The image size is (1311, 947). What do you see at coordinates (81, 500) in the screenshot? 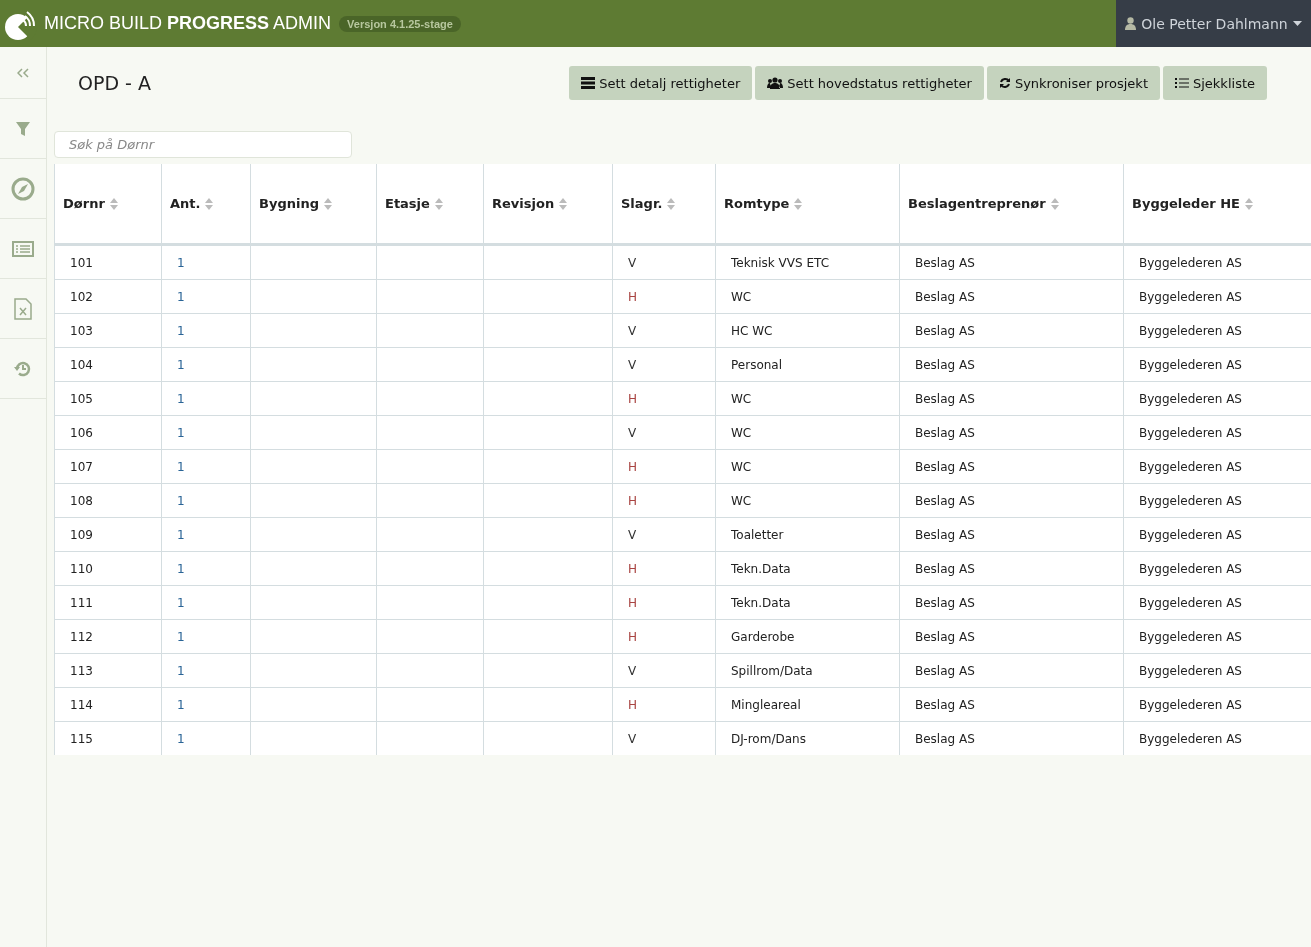
I see `table-cell: 108` at bounding box center [81, 500].